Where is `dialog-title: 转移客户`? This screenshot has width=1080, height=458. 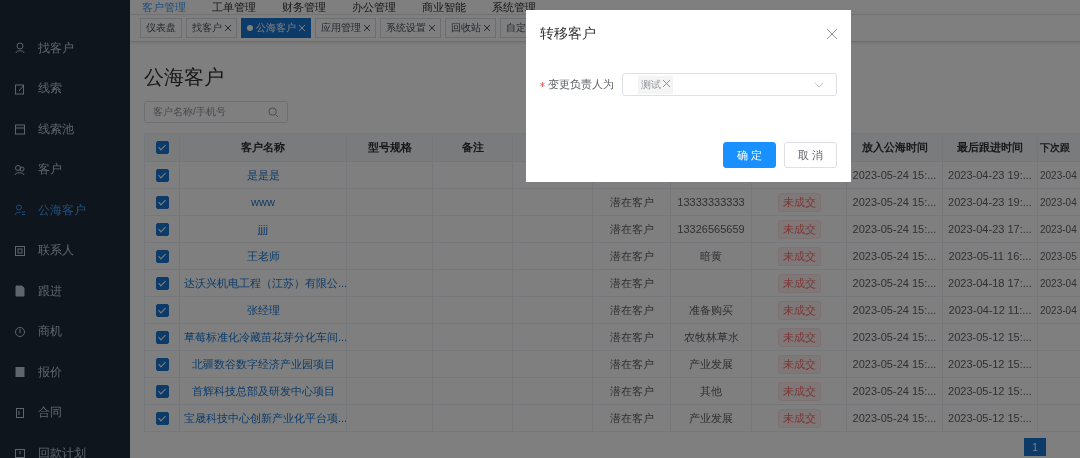 dialog-title: 转移客户 is located at coordinates (568, 34).